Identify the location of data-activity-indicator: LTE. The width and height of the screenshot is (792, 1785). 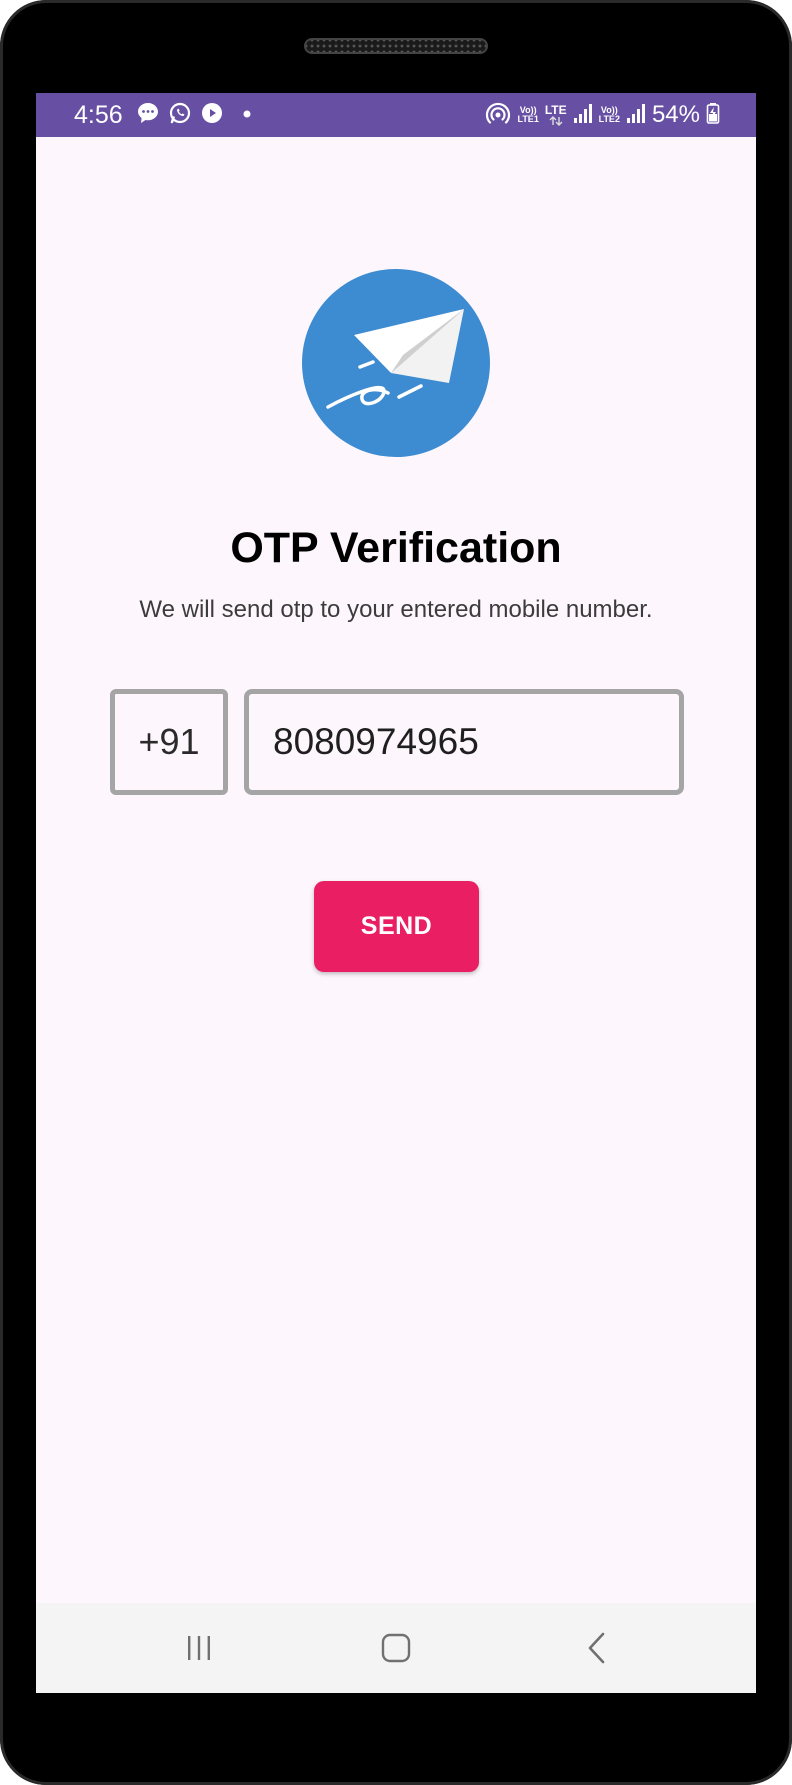
(556, 115).